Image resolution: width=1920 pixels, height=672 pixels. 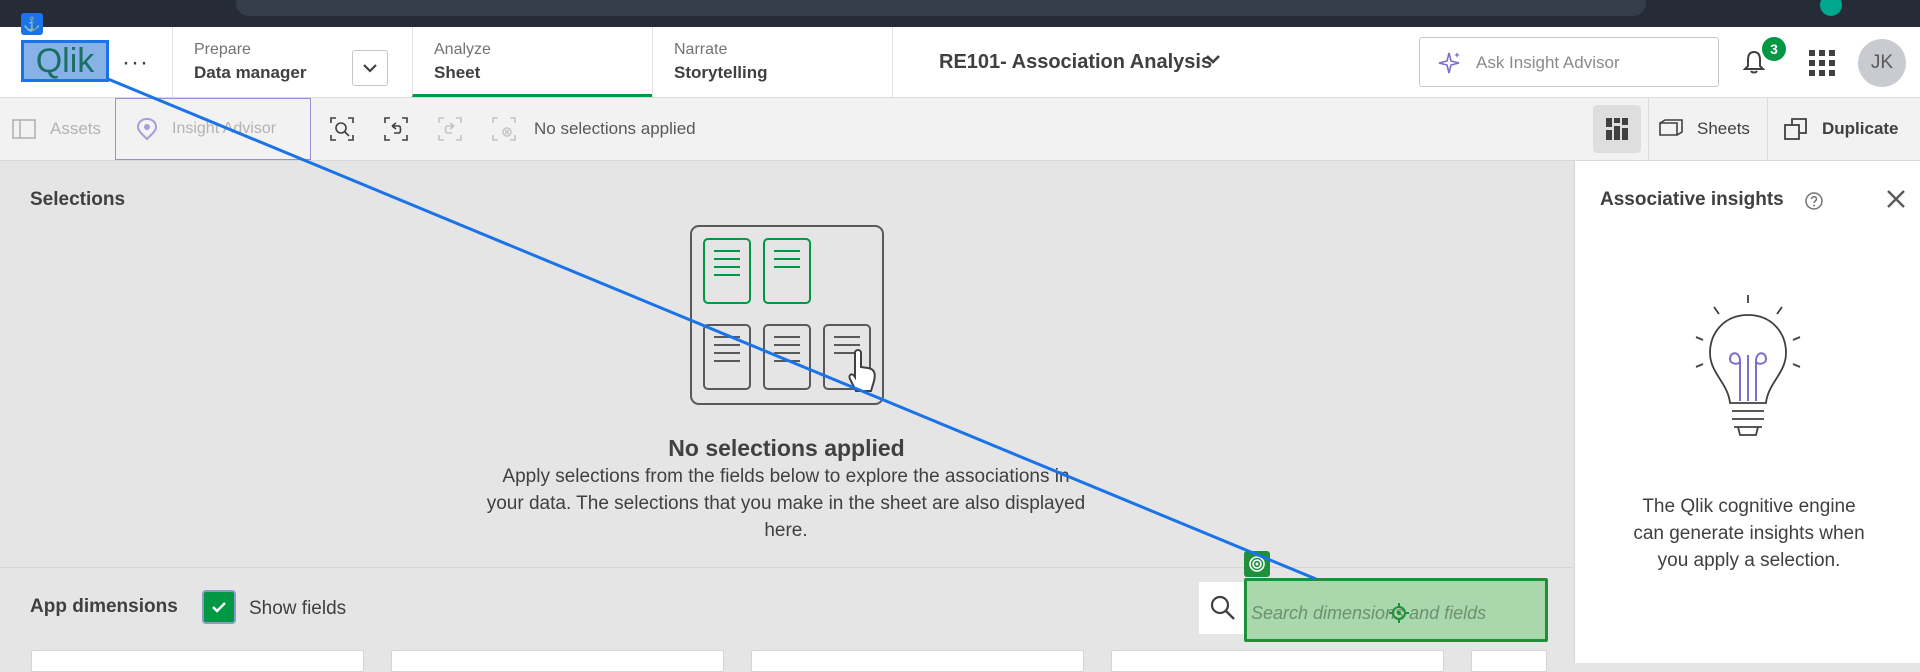 What do you see at coordinates (1814, 201) in the screenshot?
I see `help-icon` at bounding box center [1814, 201].